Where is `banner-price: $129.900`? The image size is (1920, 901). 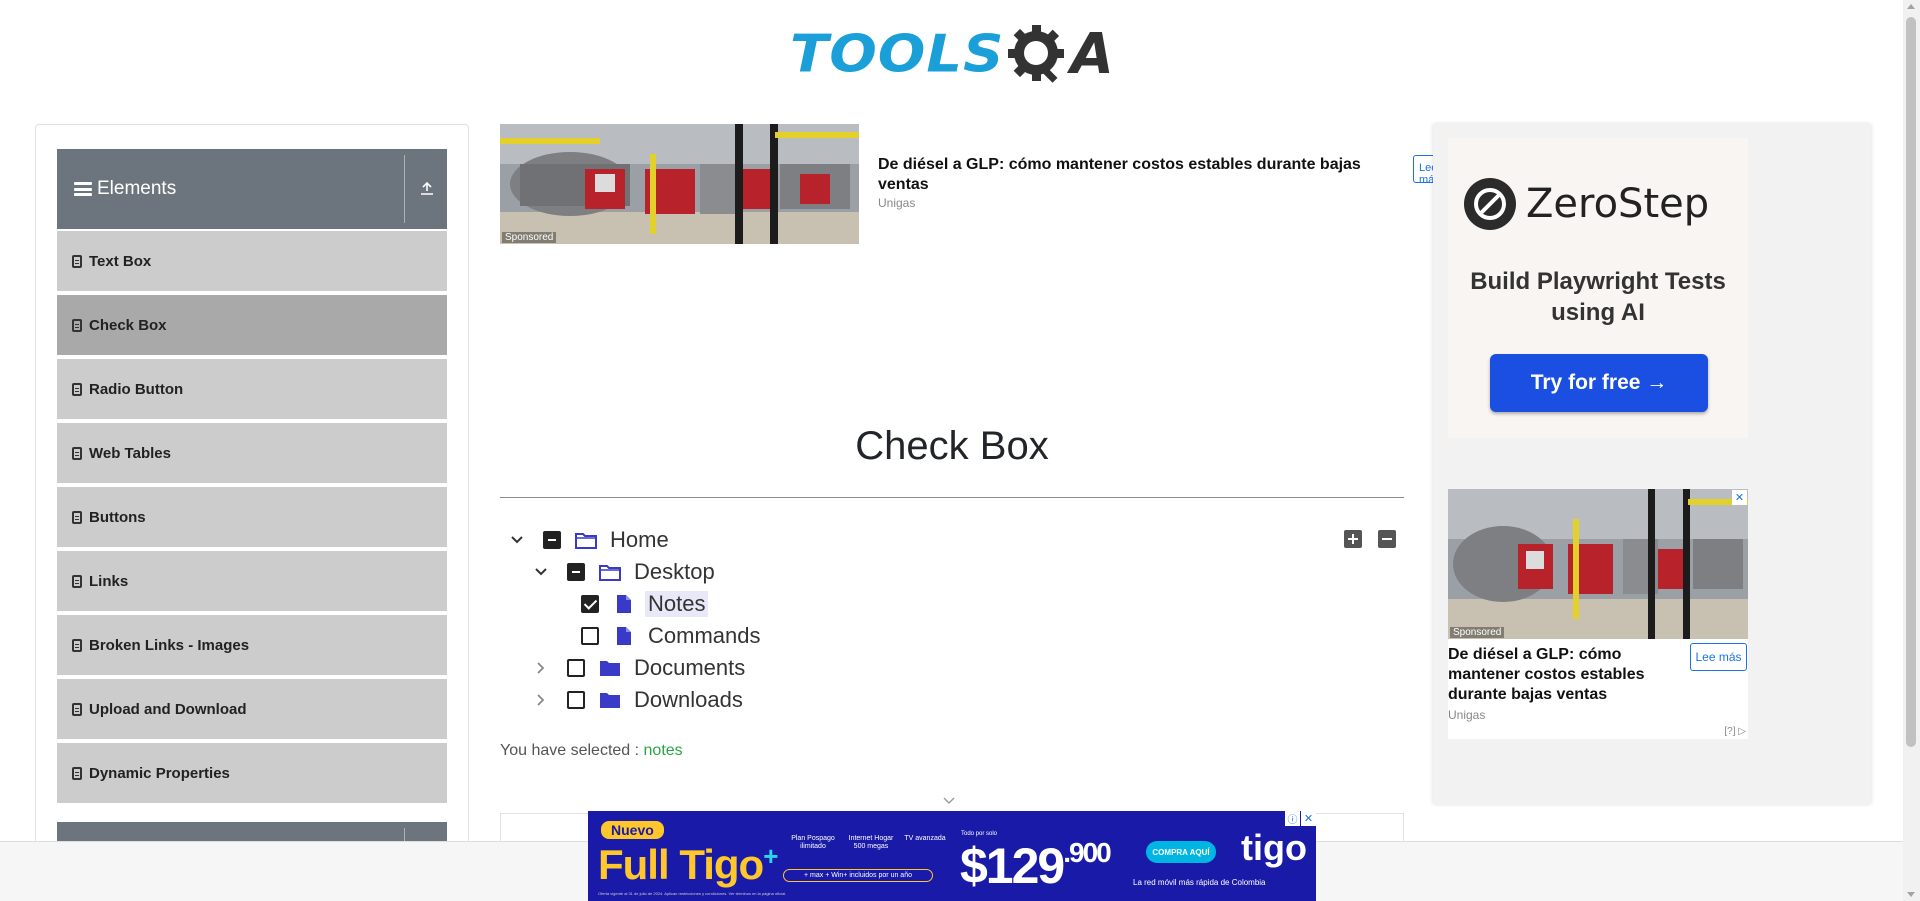 banner-price: $129.900 is located at coordinates (1036, 866).